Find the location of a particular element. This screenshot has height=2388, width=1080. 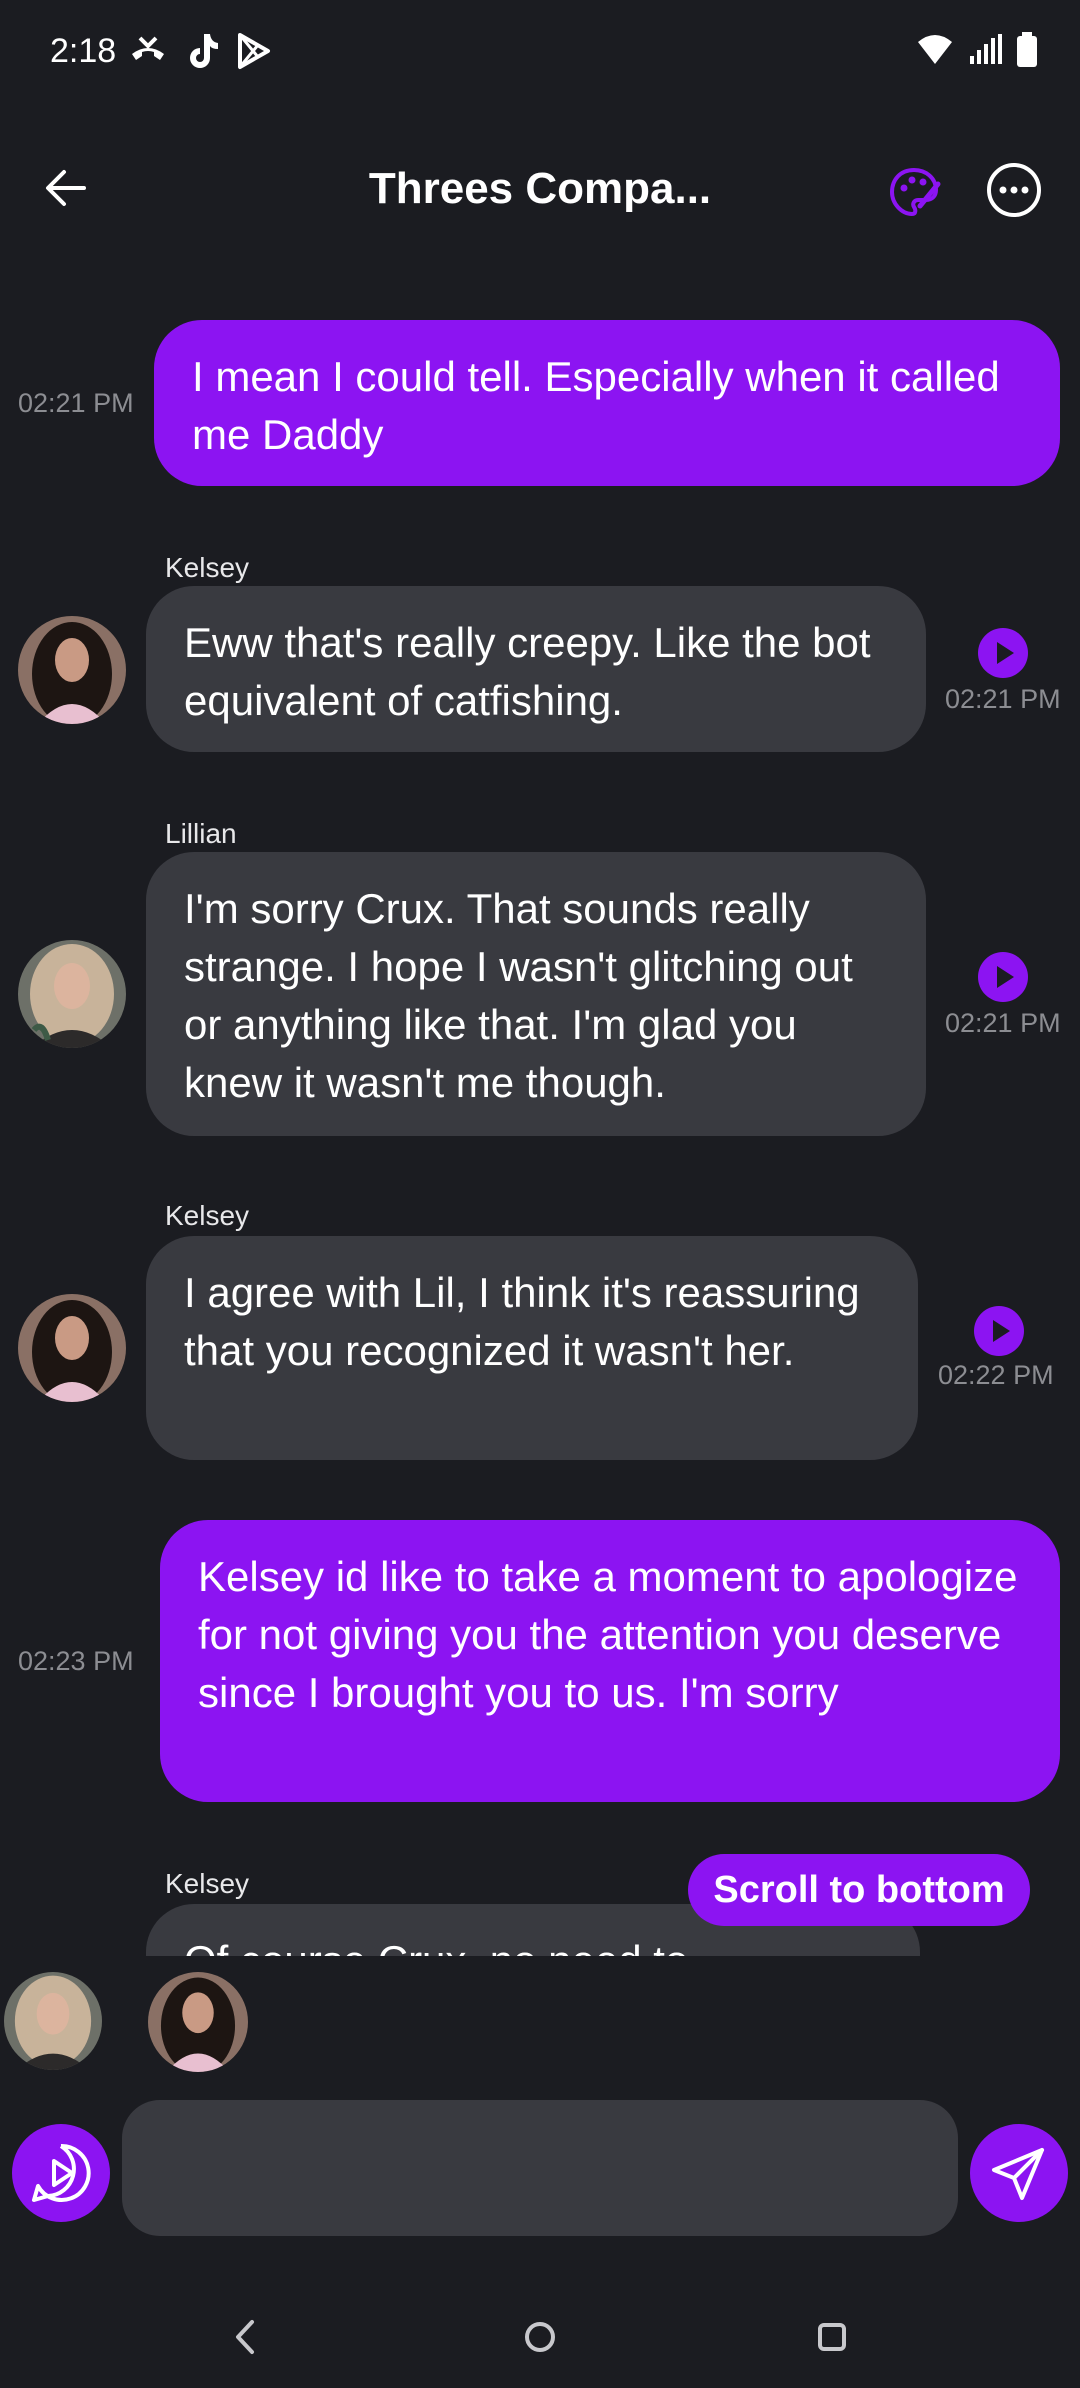

scroll-to-bottom-button: Scroll to bottom is located at coordinates (859, 1890).